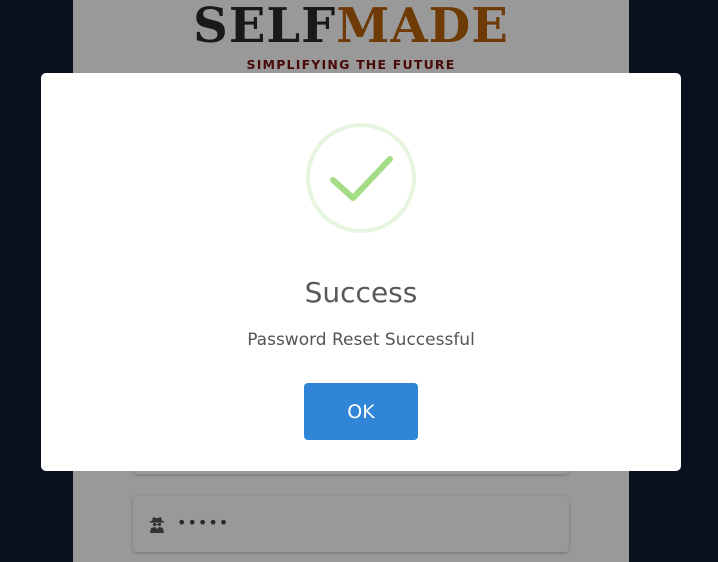 Image resolution: width=718 pixels, height=562 pixels. Describe the element at coordinates (361, 411) in the screenshot. I see `ok-button: OK` at that location.